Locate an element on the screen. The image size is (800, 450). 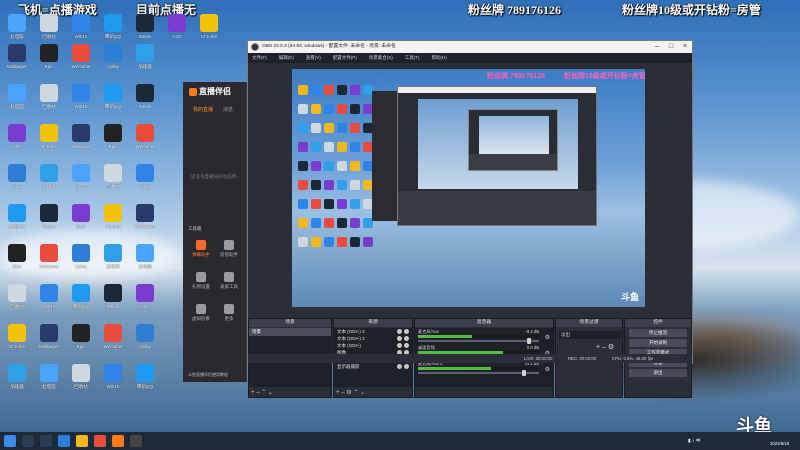
remove-scene-icon: – is located at coordinates (257, 393).